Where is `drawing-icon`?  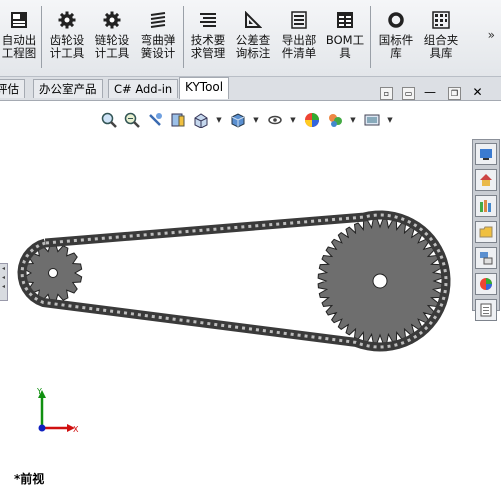 drawing-icon is located at coordinates (19, 20).